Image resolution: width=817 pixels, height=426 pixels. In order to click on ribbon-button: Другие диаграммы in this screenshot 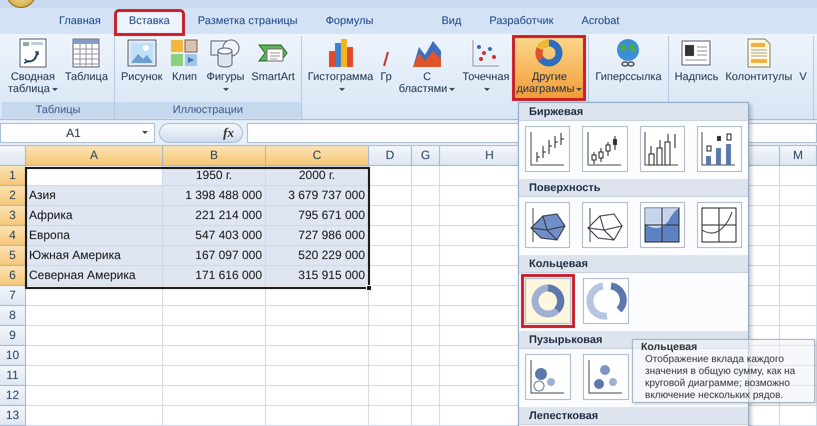, I will do `click(549, 68)`.